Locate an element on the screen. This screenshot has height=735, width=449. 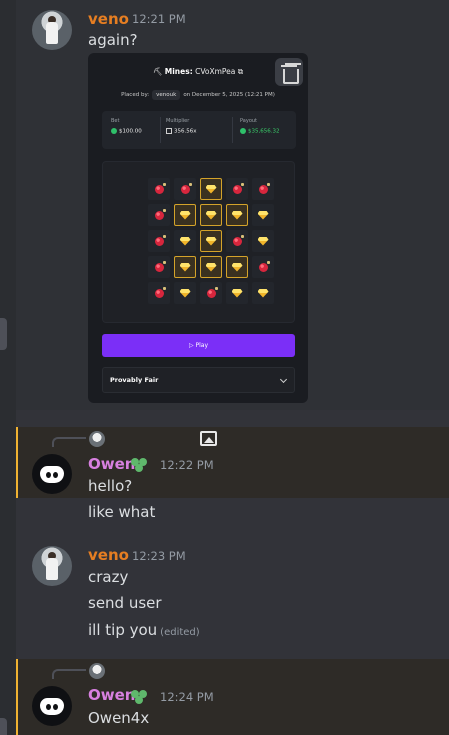
message-text: hello? is located at coordinates (110, 486).